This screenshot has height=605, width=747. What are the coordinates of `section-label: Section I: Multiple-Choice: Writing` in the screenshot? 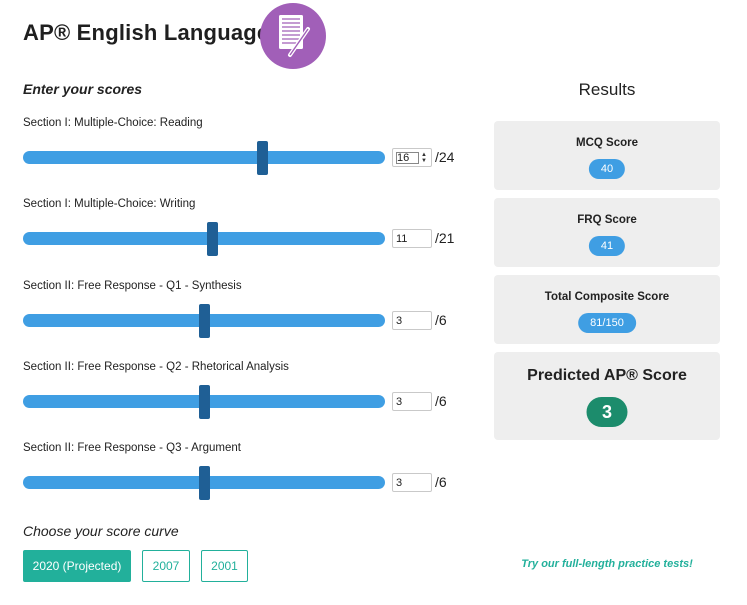 It's located at (109, 204).